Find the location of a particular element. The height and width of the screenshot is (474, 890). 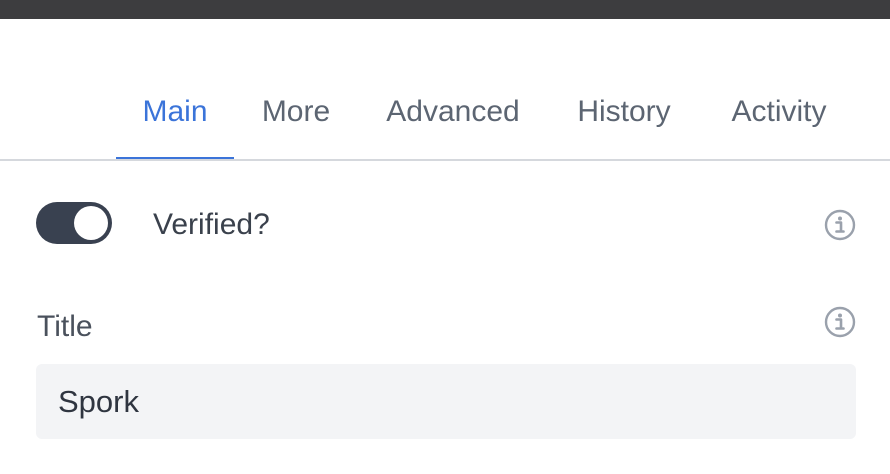

tab-main: Main is located at coordinates (175, 119).